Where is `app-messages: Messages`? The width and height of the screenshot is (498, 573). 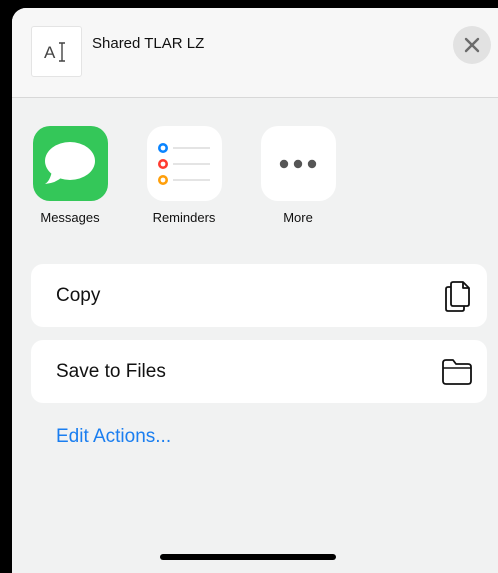 app-messages: Messages is located at coordinates (70, 175).